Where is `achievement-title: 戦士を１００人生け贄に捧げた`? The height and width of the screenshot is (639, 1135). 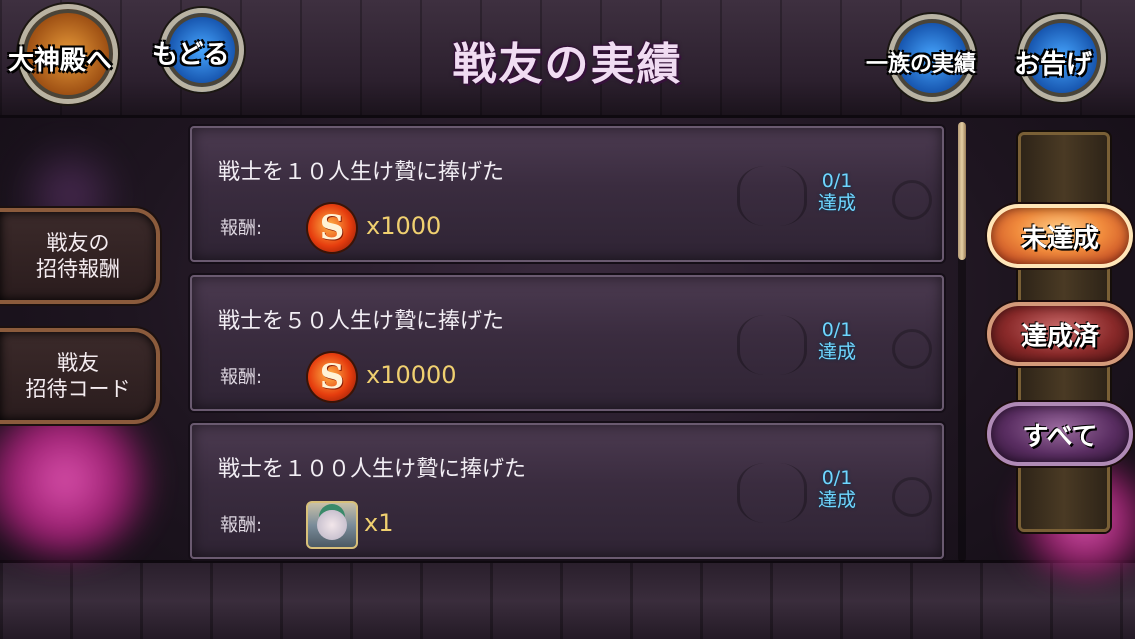 achievement-title: 戦士を１００人生け贄に捧げた is located at coordinates (372, 469).